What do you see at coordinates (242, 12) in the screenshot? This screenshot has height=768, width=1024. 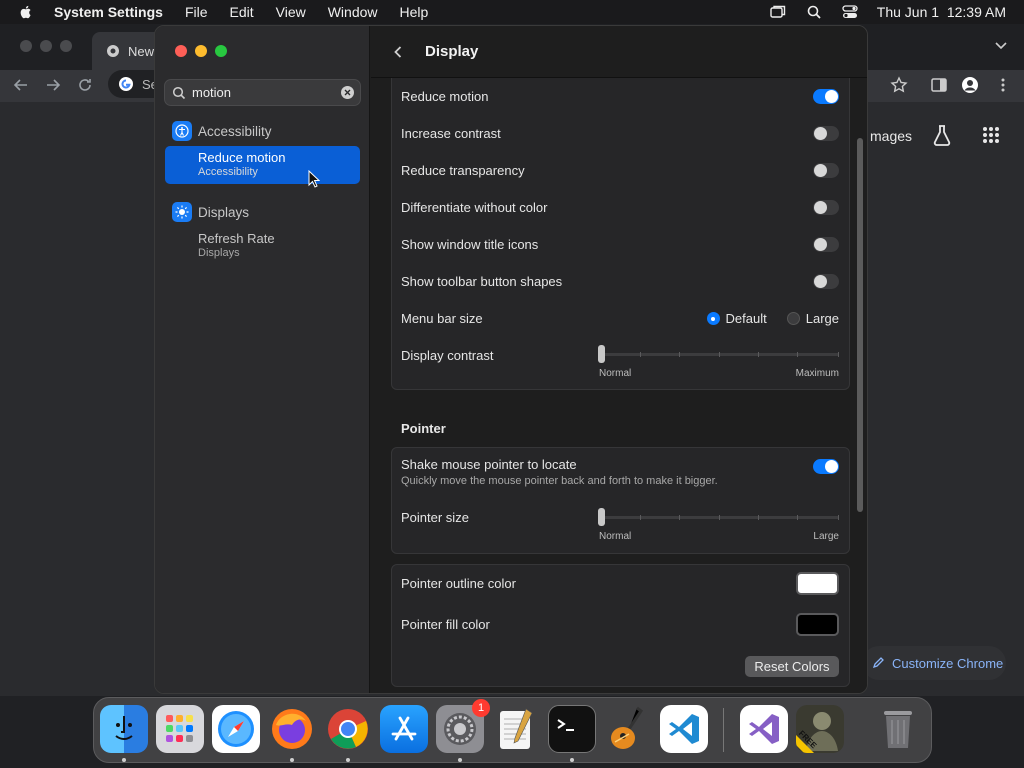 I see `menu-edit: Edit` at bounding box center [242, 12].